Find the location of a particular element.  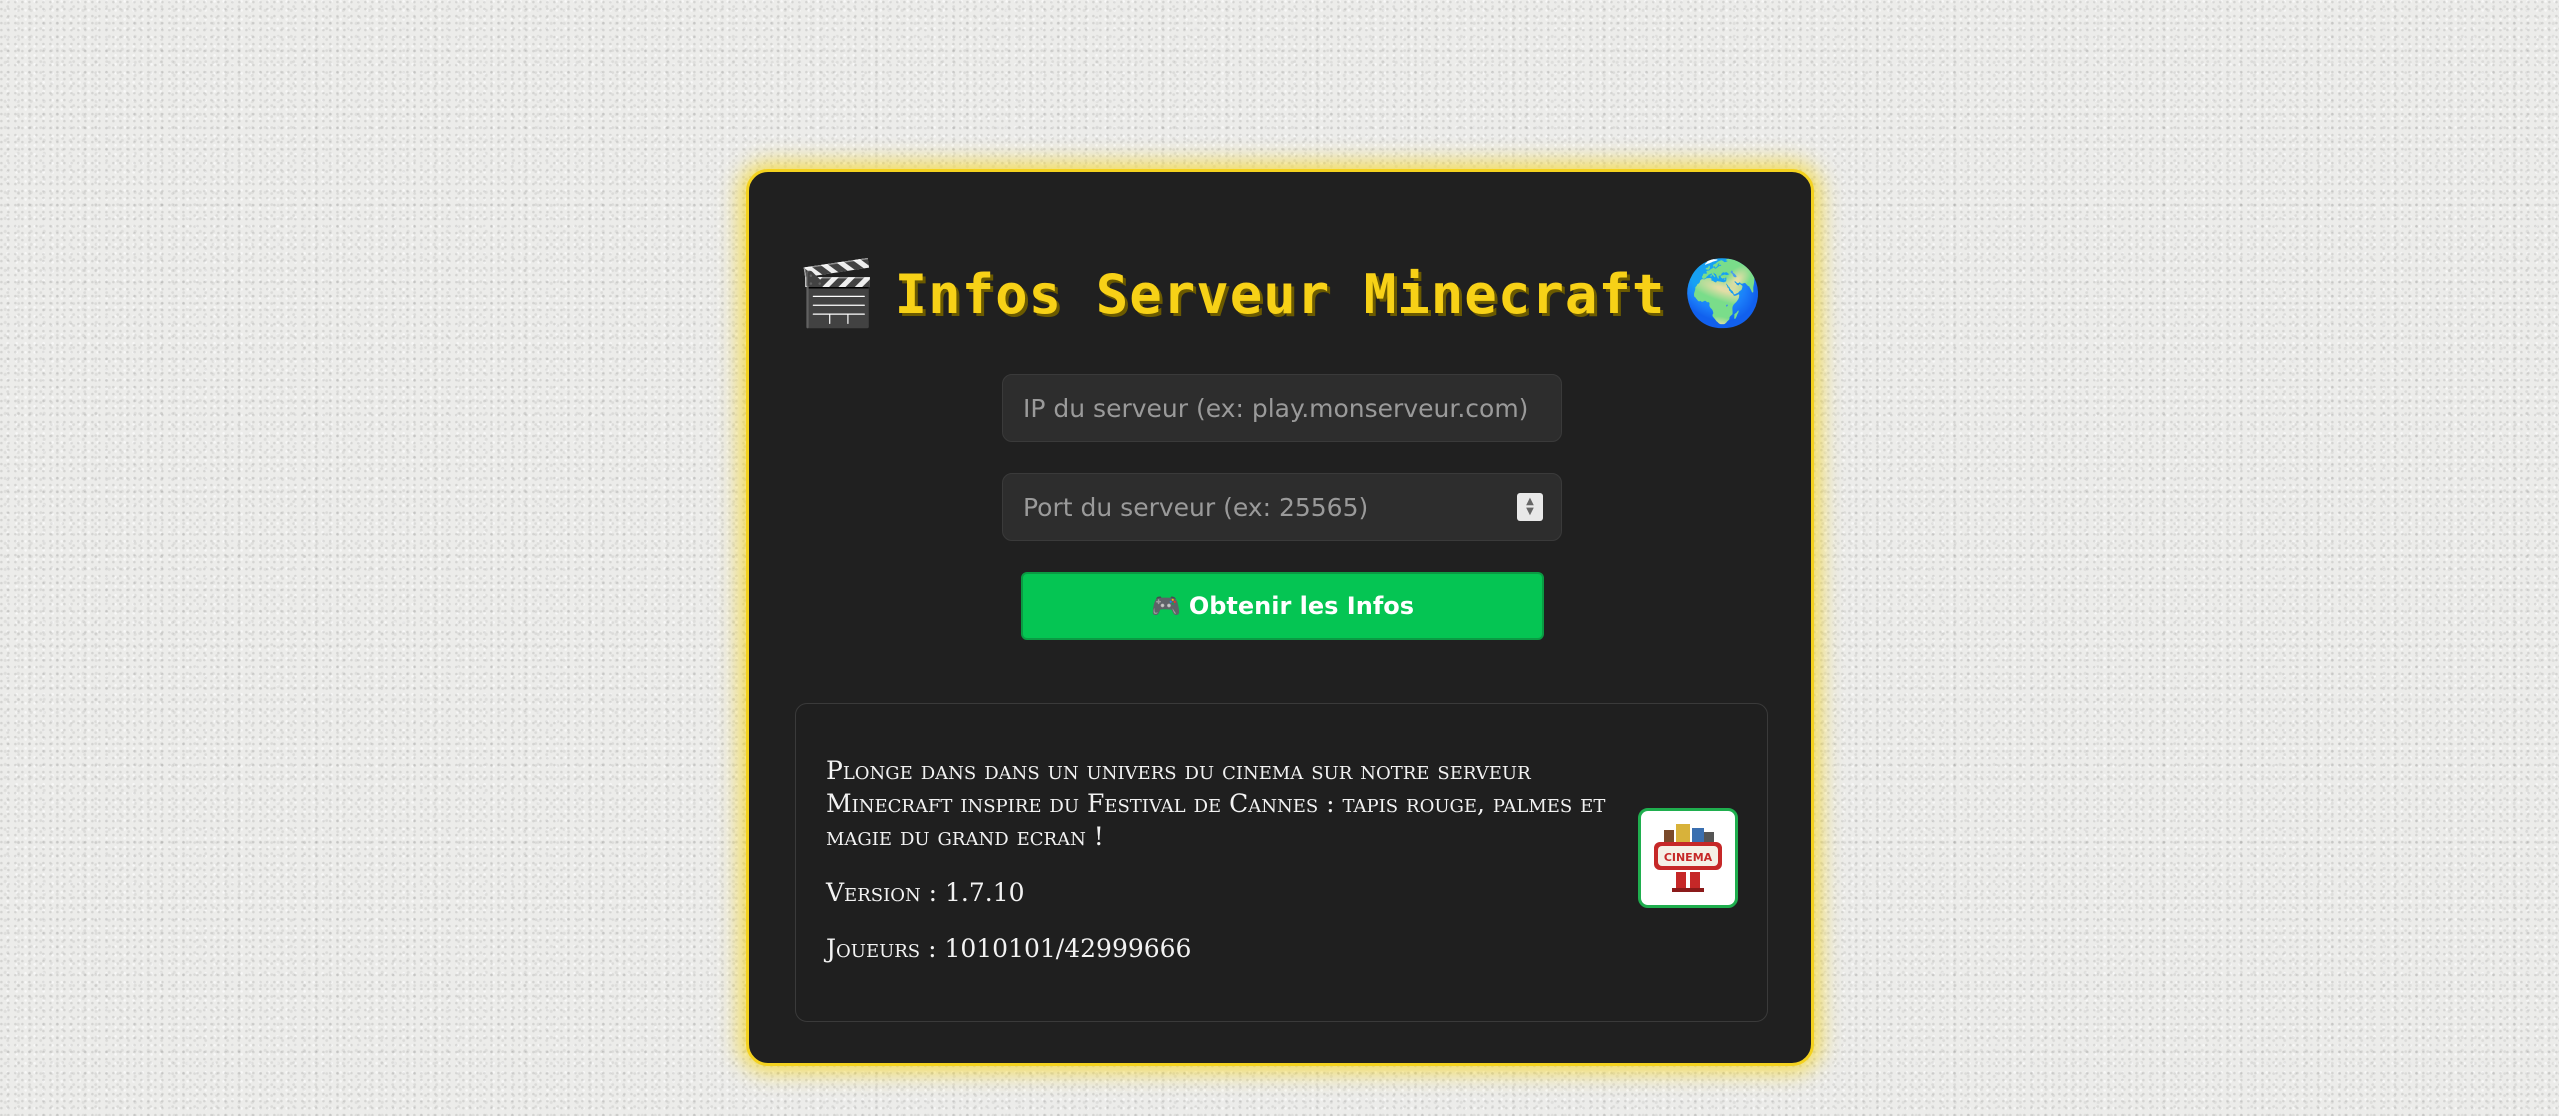

cinema-sign-text: CINEMA is located at coordinates (1688, 857).